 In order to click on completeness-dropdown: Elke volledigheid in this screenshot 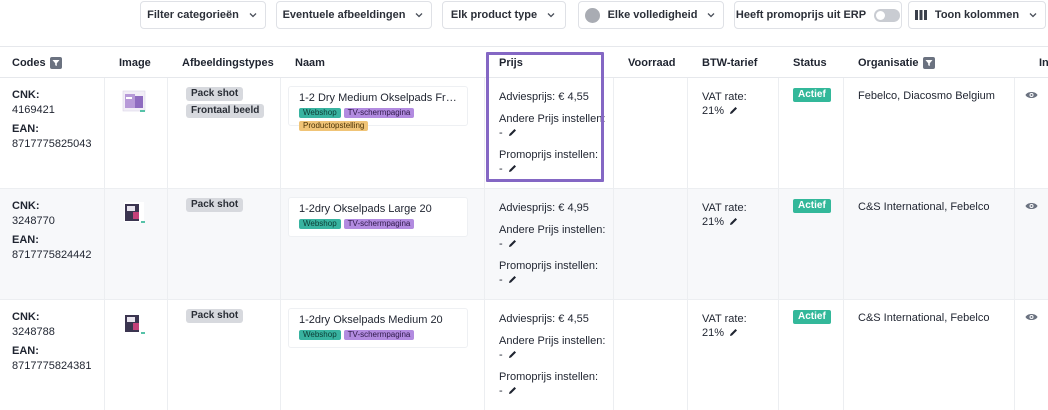, I will do `click(651, 15)`.